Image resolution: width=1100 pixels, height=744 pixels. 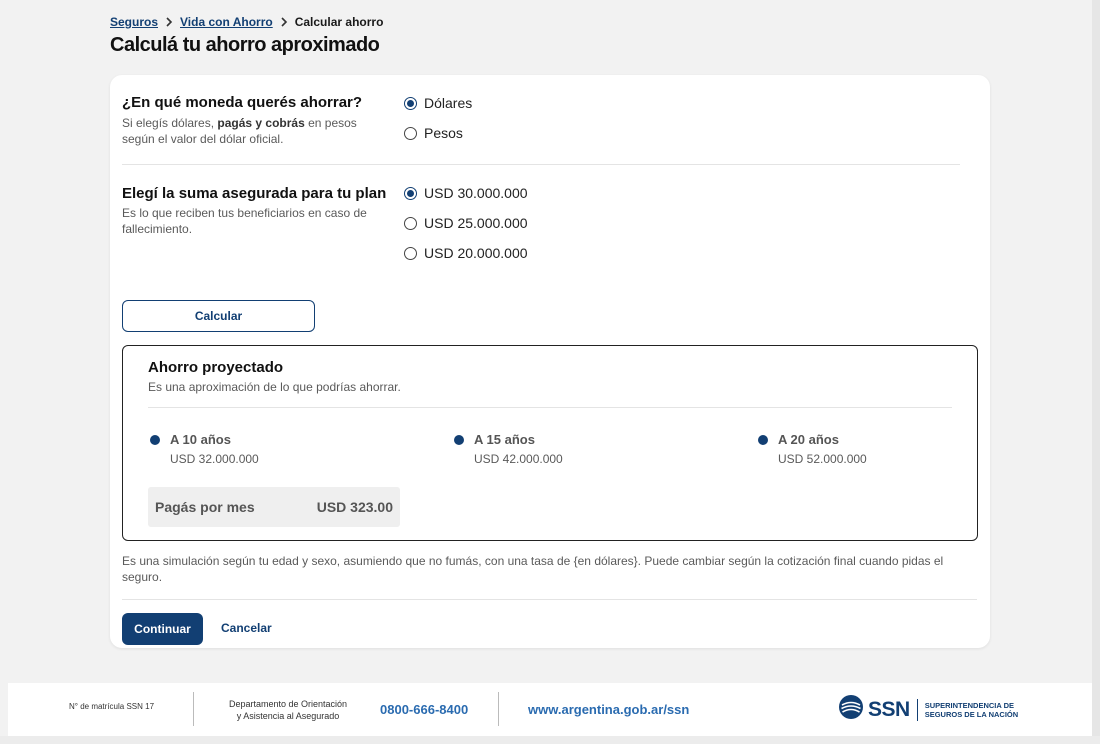 What do you see at coordinates (889, 709) in the screenshot?
I see `ssn-logo-text: SSN` at bounding box center [889, 709].